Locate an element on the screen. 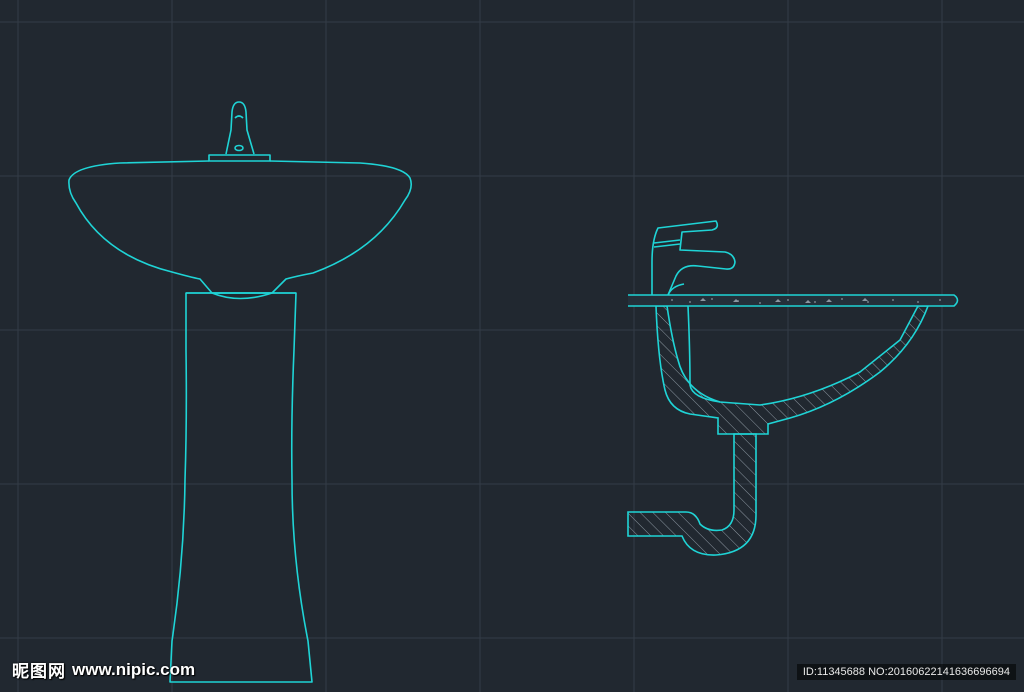  countertop is located at coordinates (793, 300).